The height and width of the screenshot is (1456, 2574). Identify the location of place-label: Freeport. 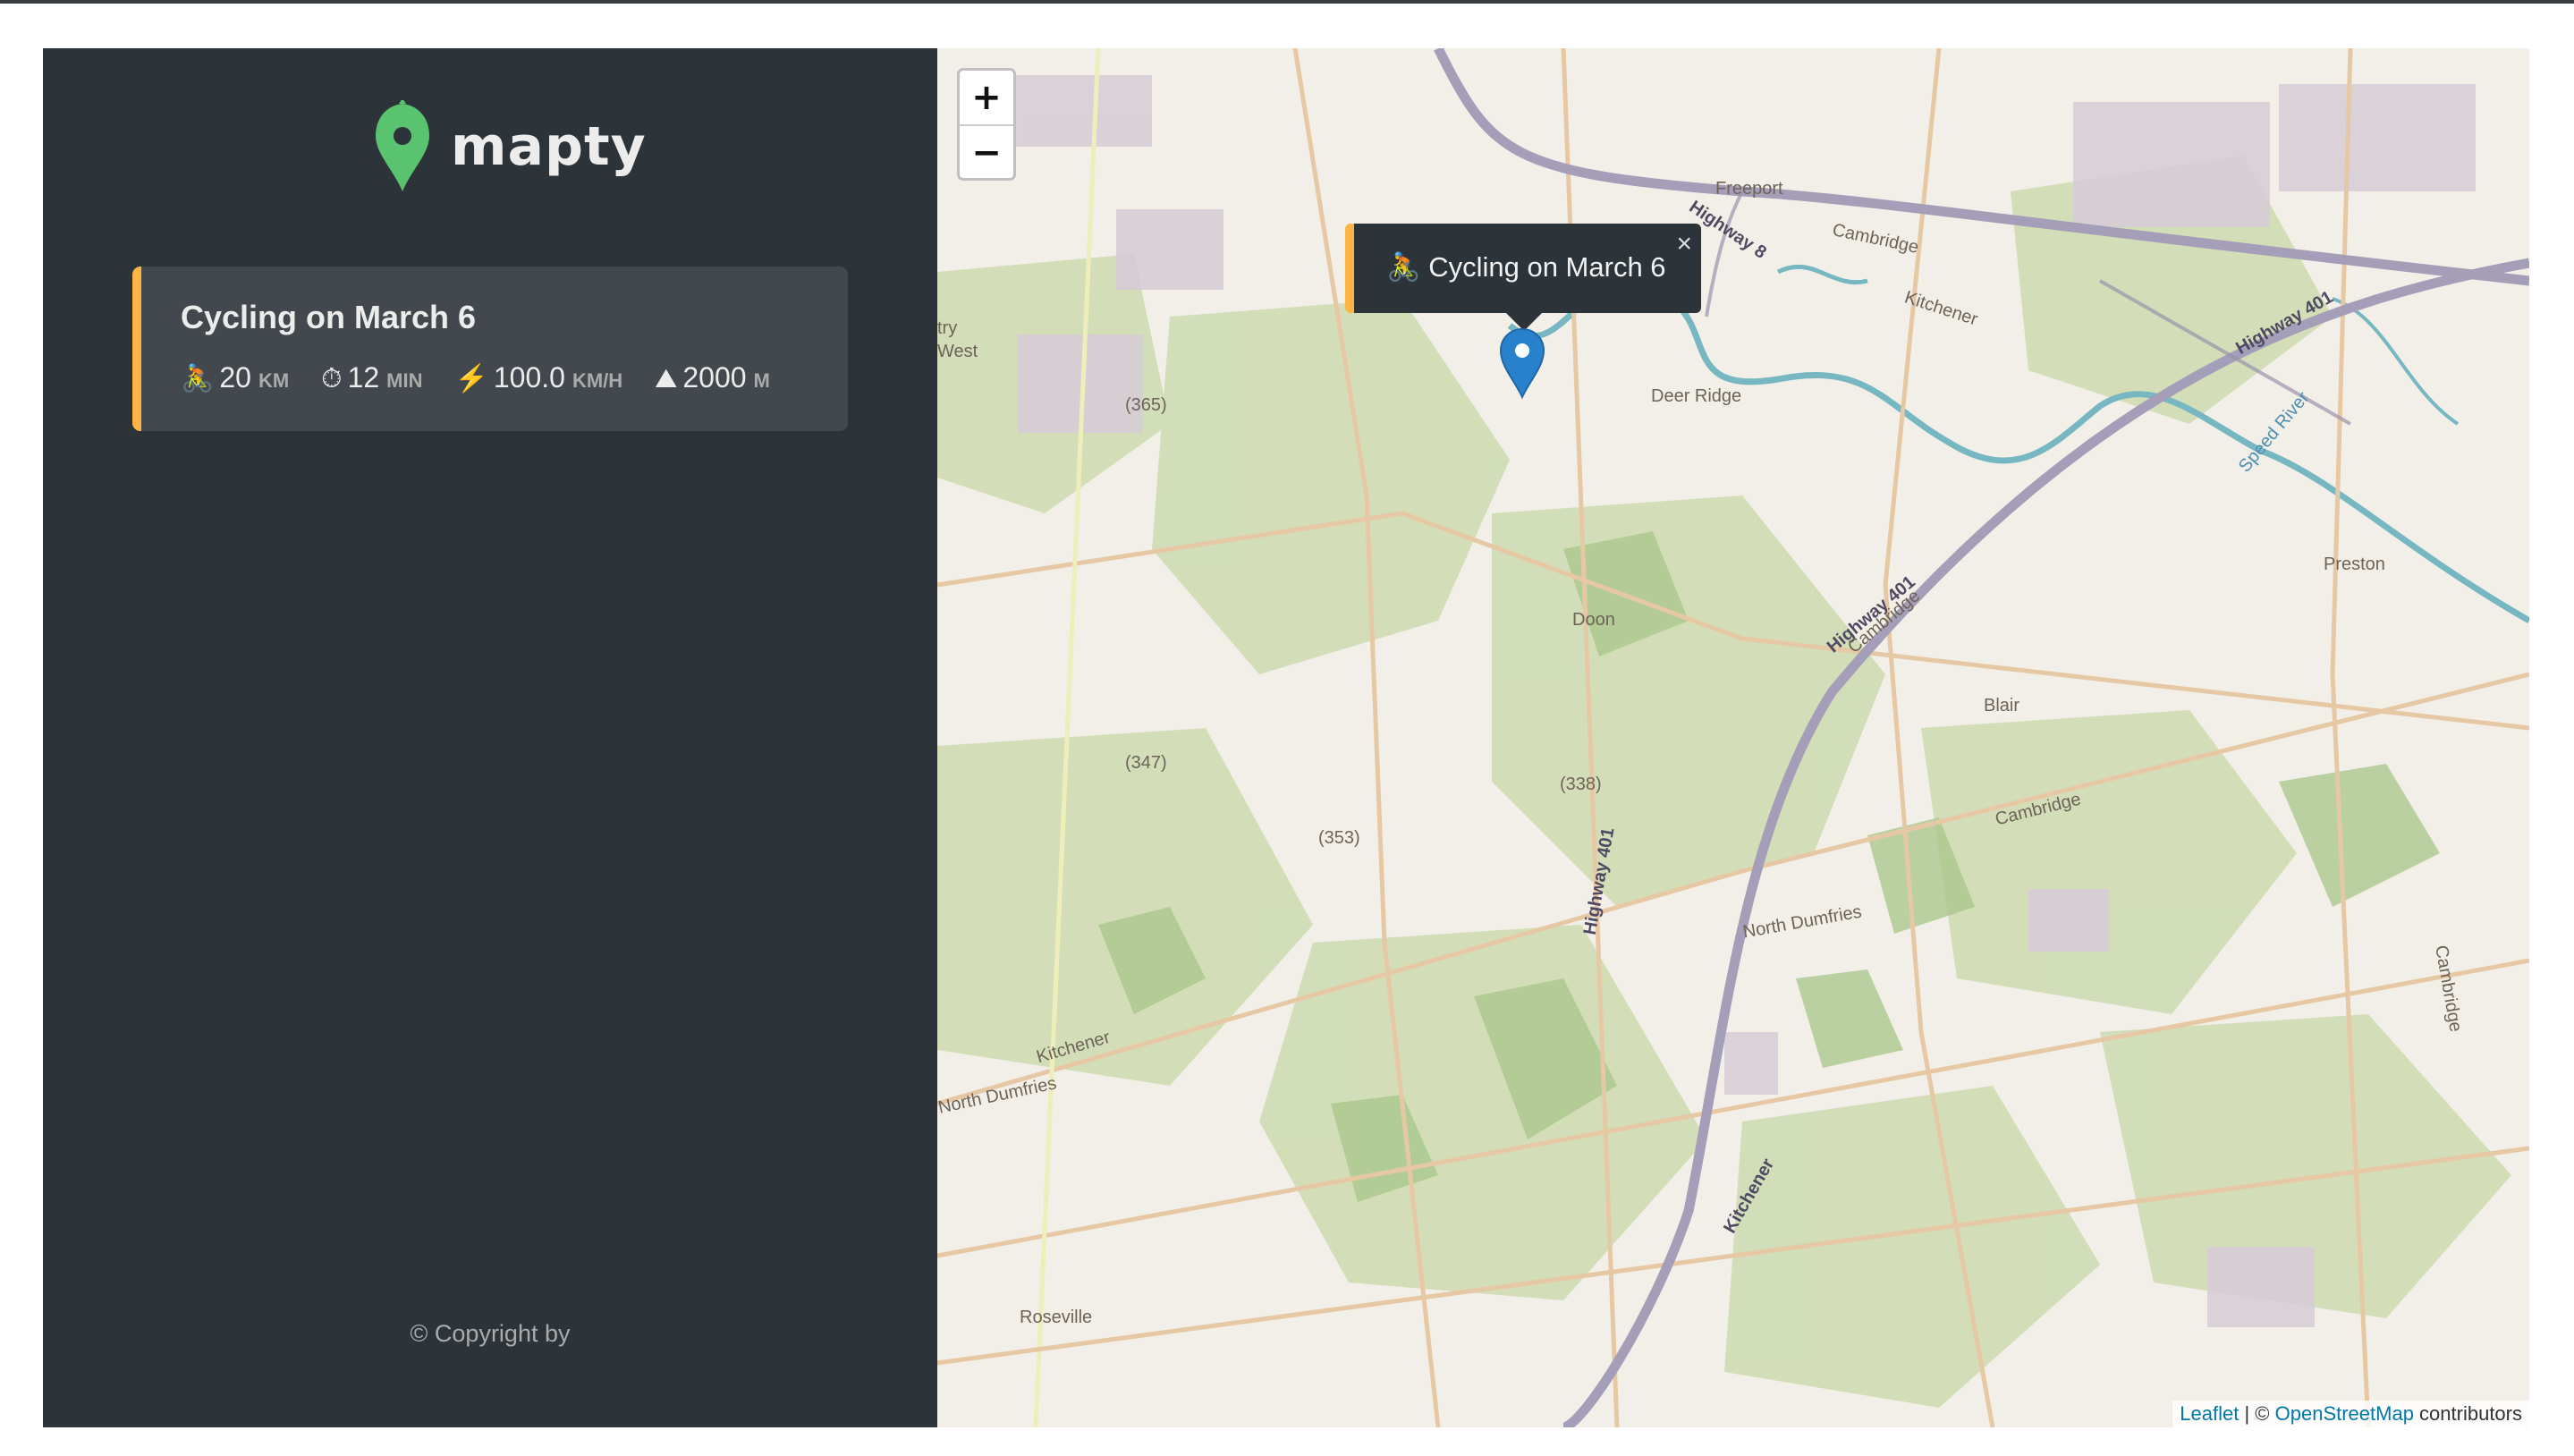
(1749, 189).